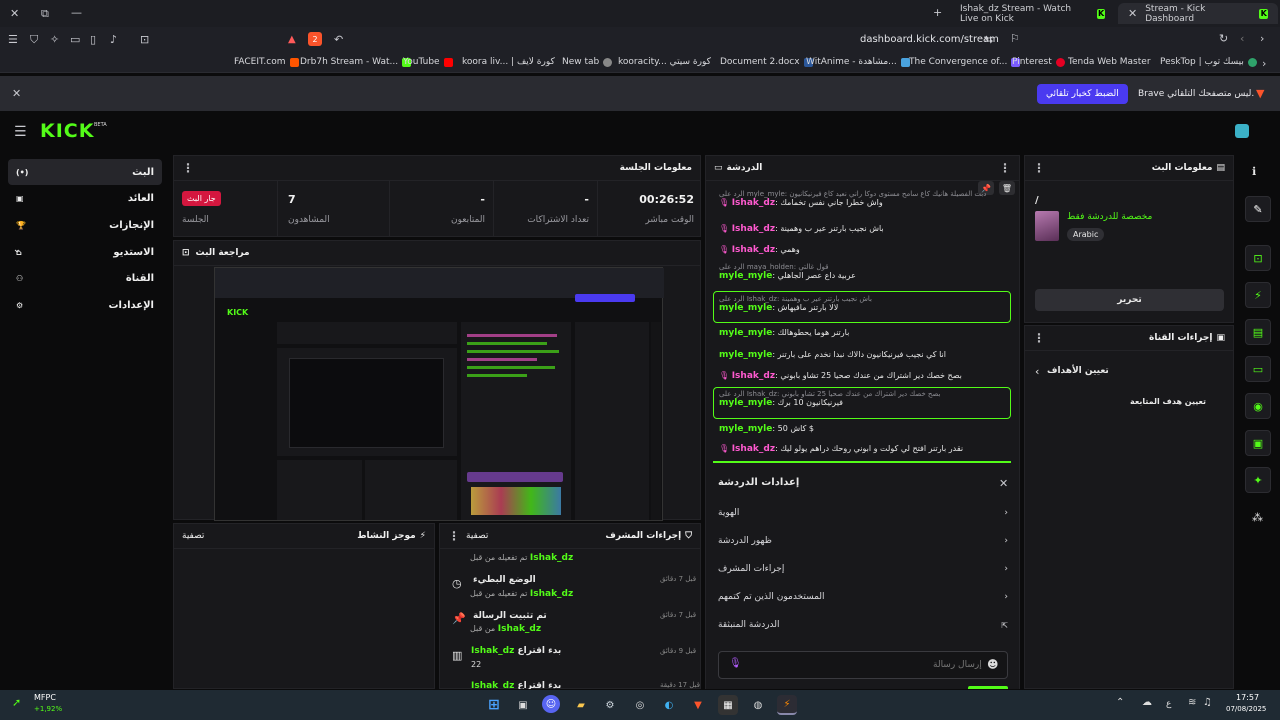 This screenshot has height=720, width=1280. I want to click on bookmark-faceit: FACEIT.com, so click(266, 62).